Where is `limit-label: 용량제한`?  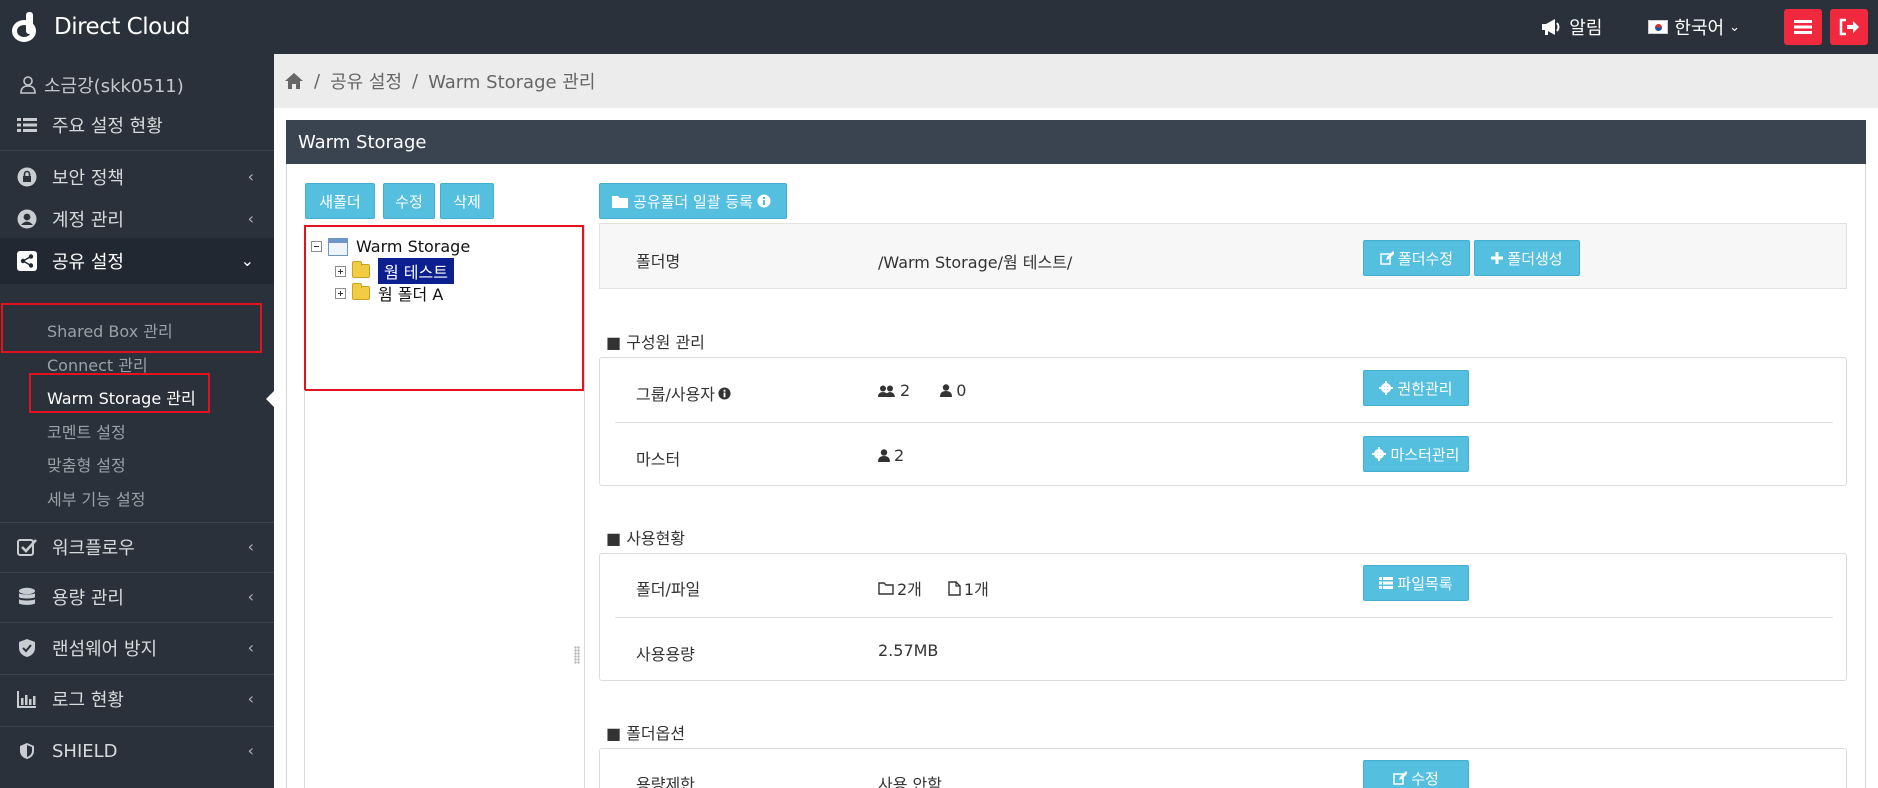 limit-label: 용량제한 is located at coordinates (665, 781).